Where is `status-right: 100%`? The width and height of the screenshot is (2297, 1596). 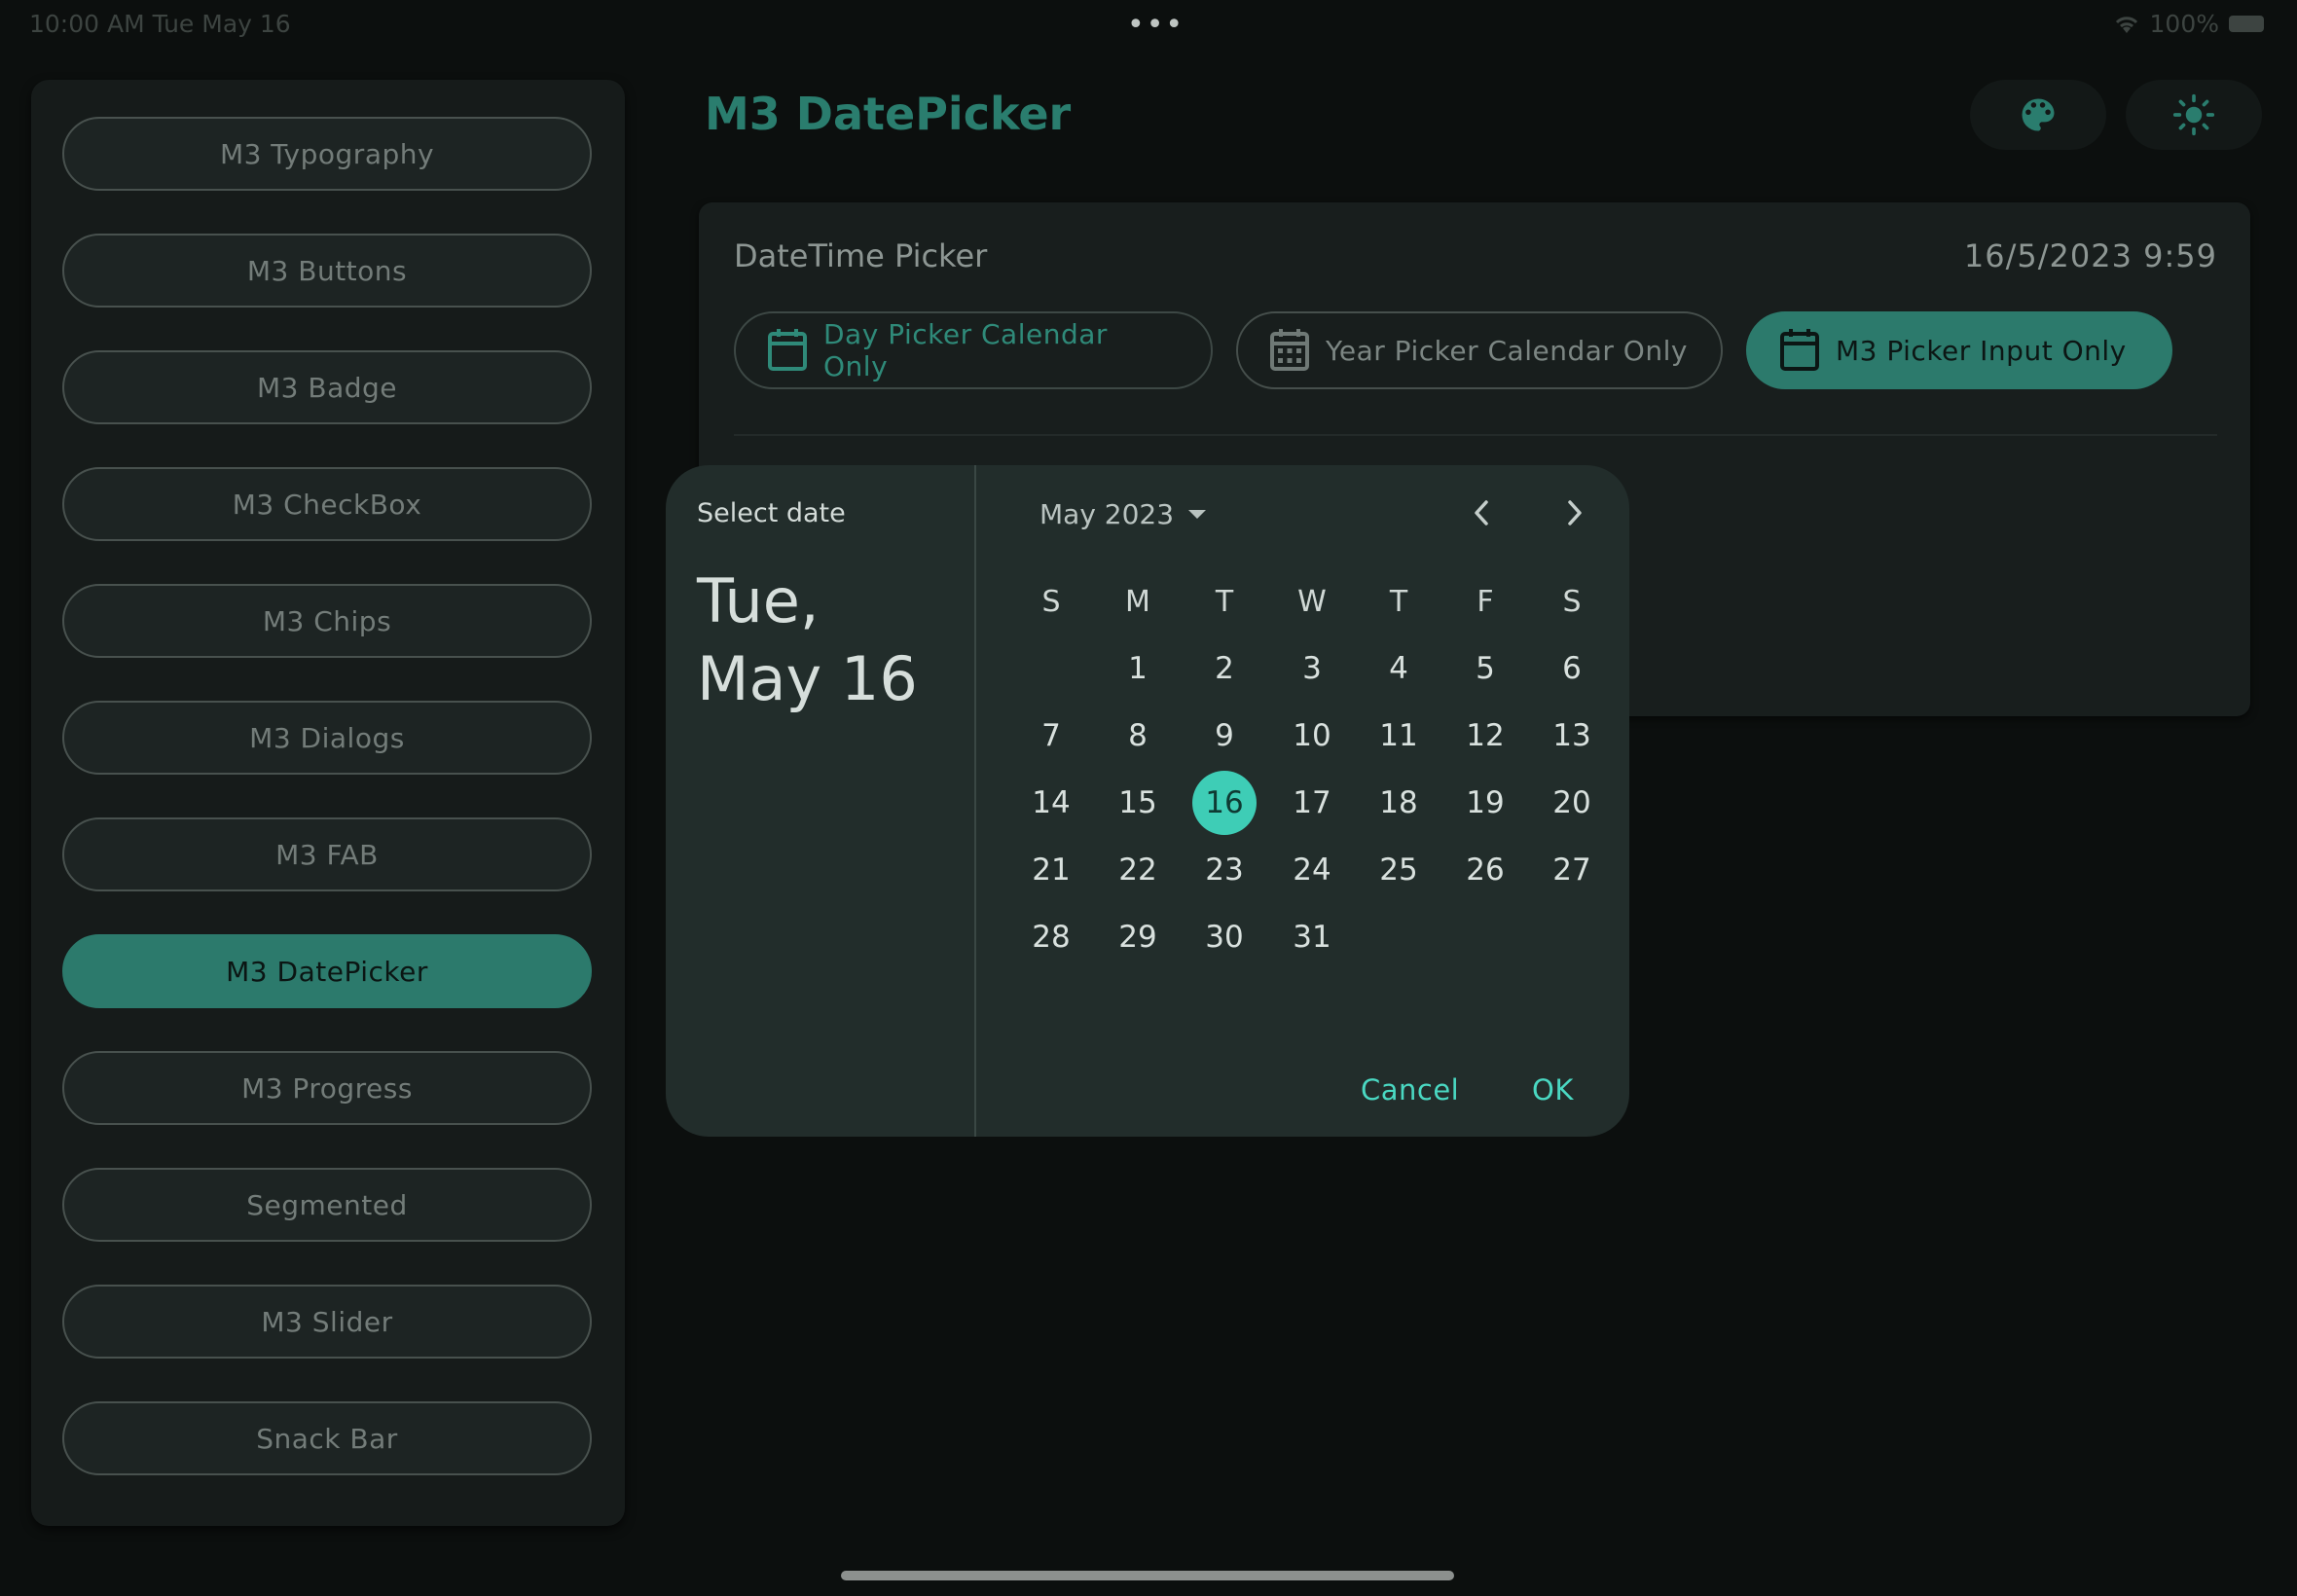
status-right: 100% is located at coordinates (2188, 24).